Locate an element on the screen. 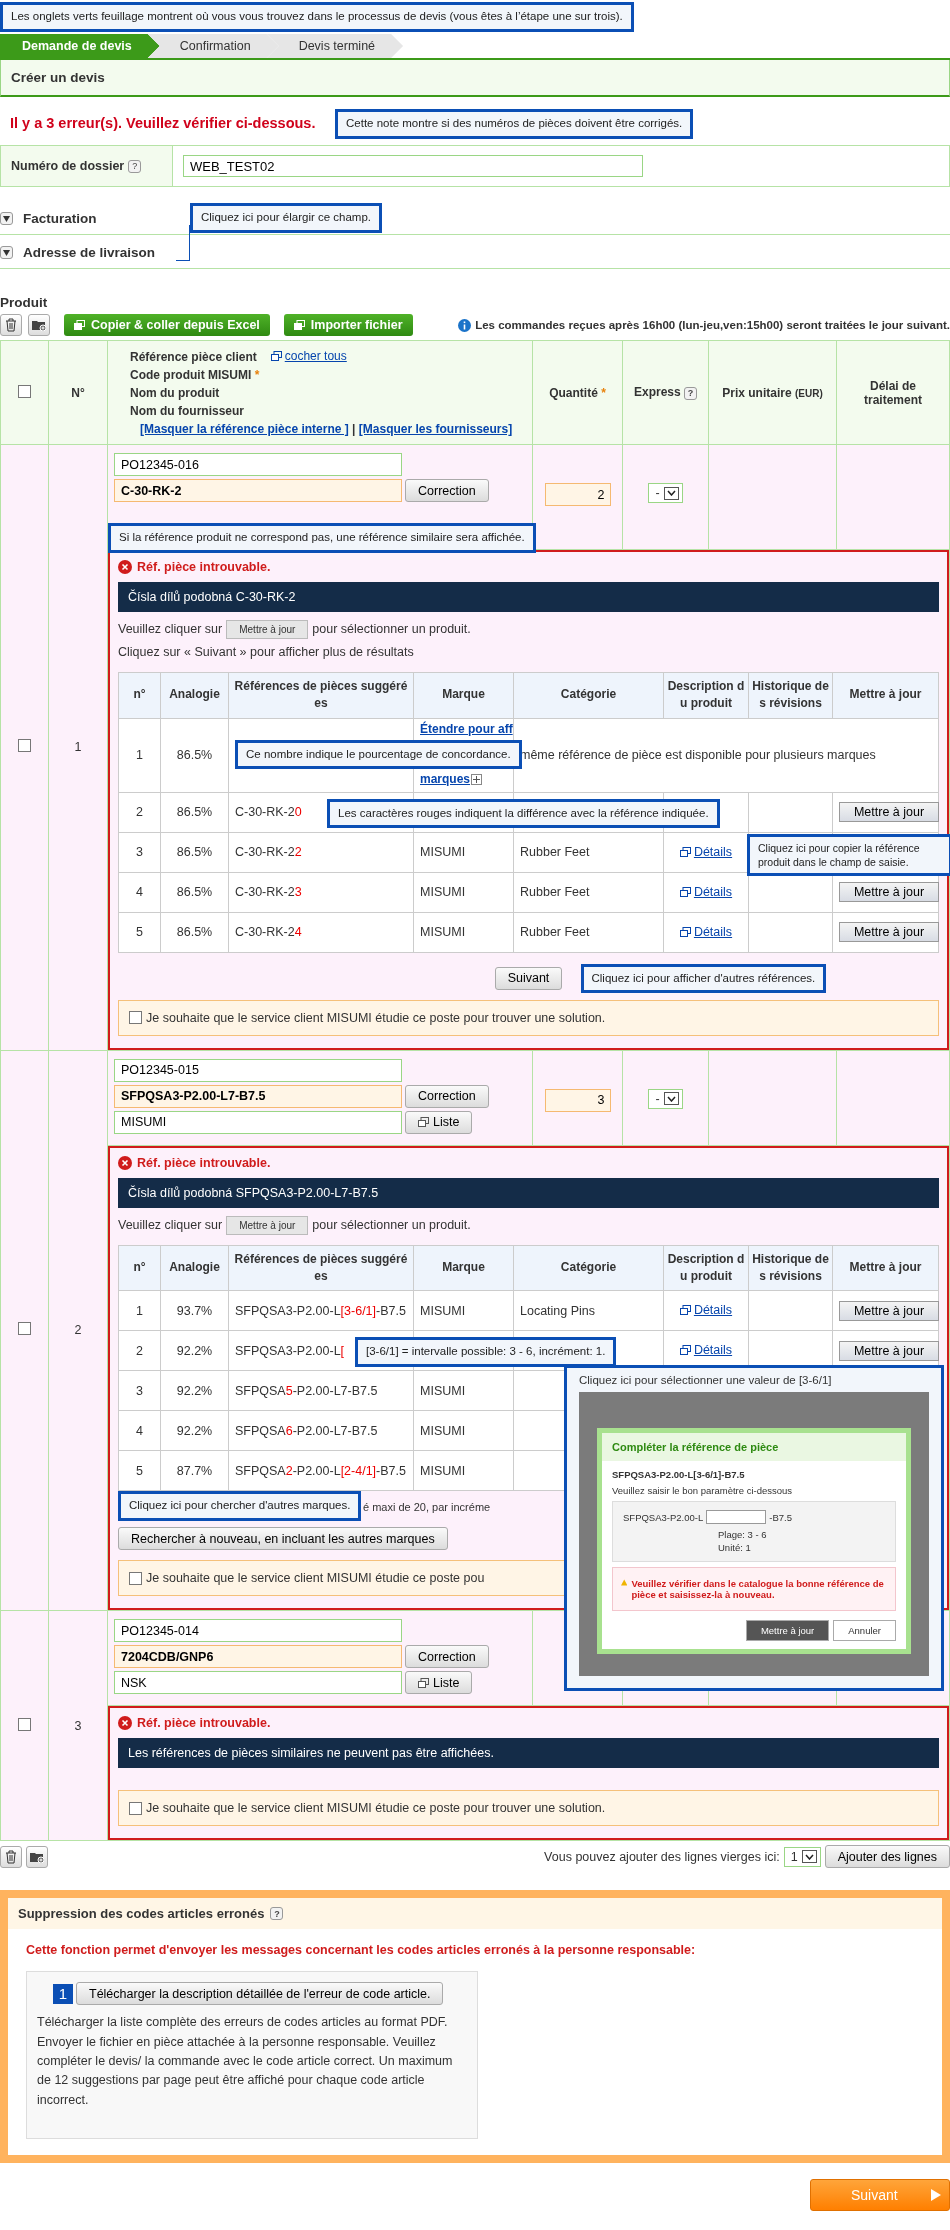 The width and height of the screenshot is (950, 2230). section-toggle: Facturation is located at coordinates (60, 218).